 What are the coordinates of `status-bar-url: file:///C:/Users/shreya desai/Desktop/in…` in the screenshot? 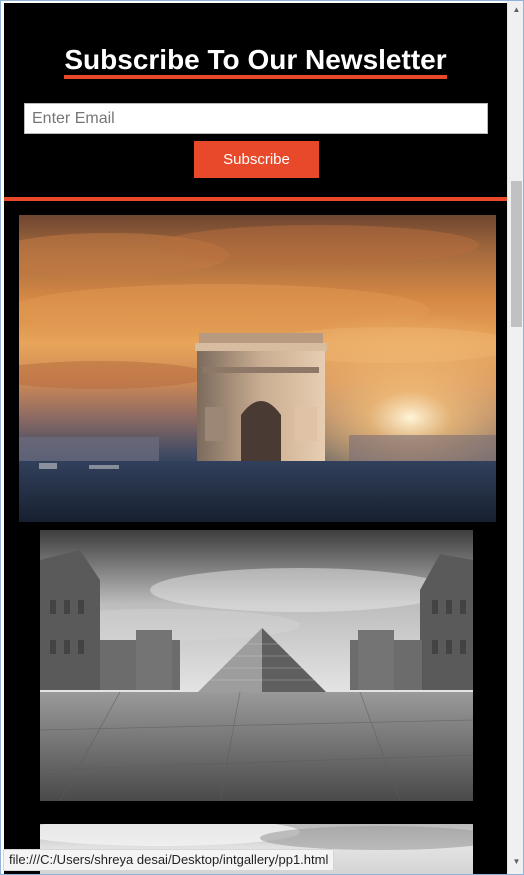 It's located at (169, 860).